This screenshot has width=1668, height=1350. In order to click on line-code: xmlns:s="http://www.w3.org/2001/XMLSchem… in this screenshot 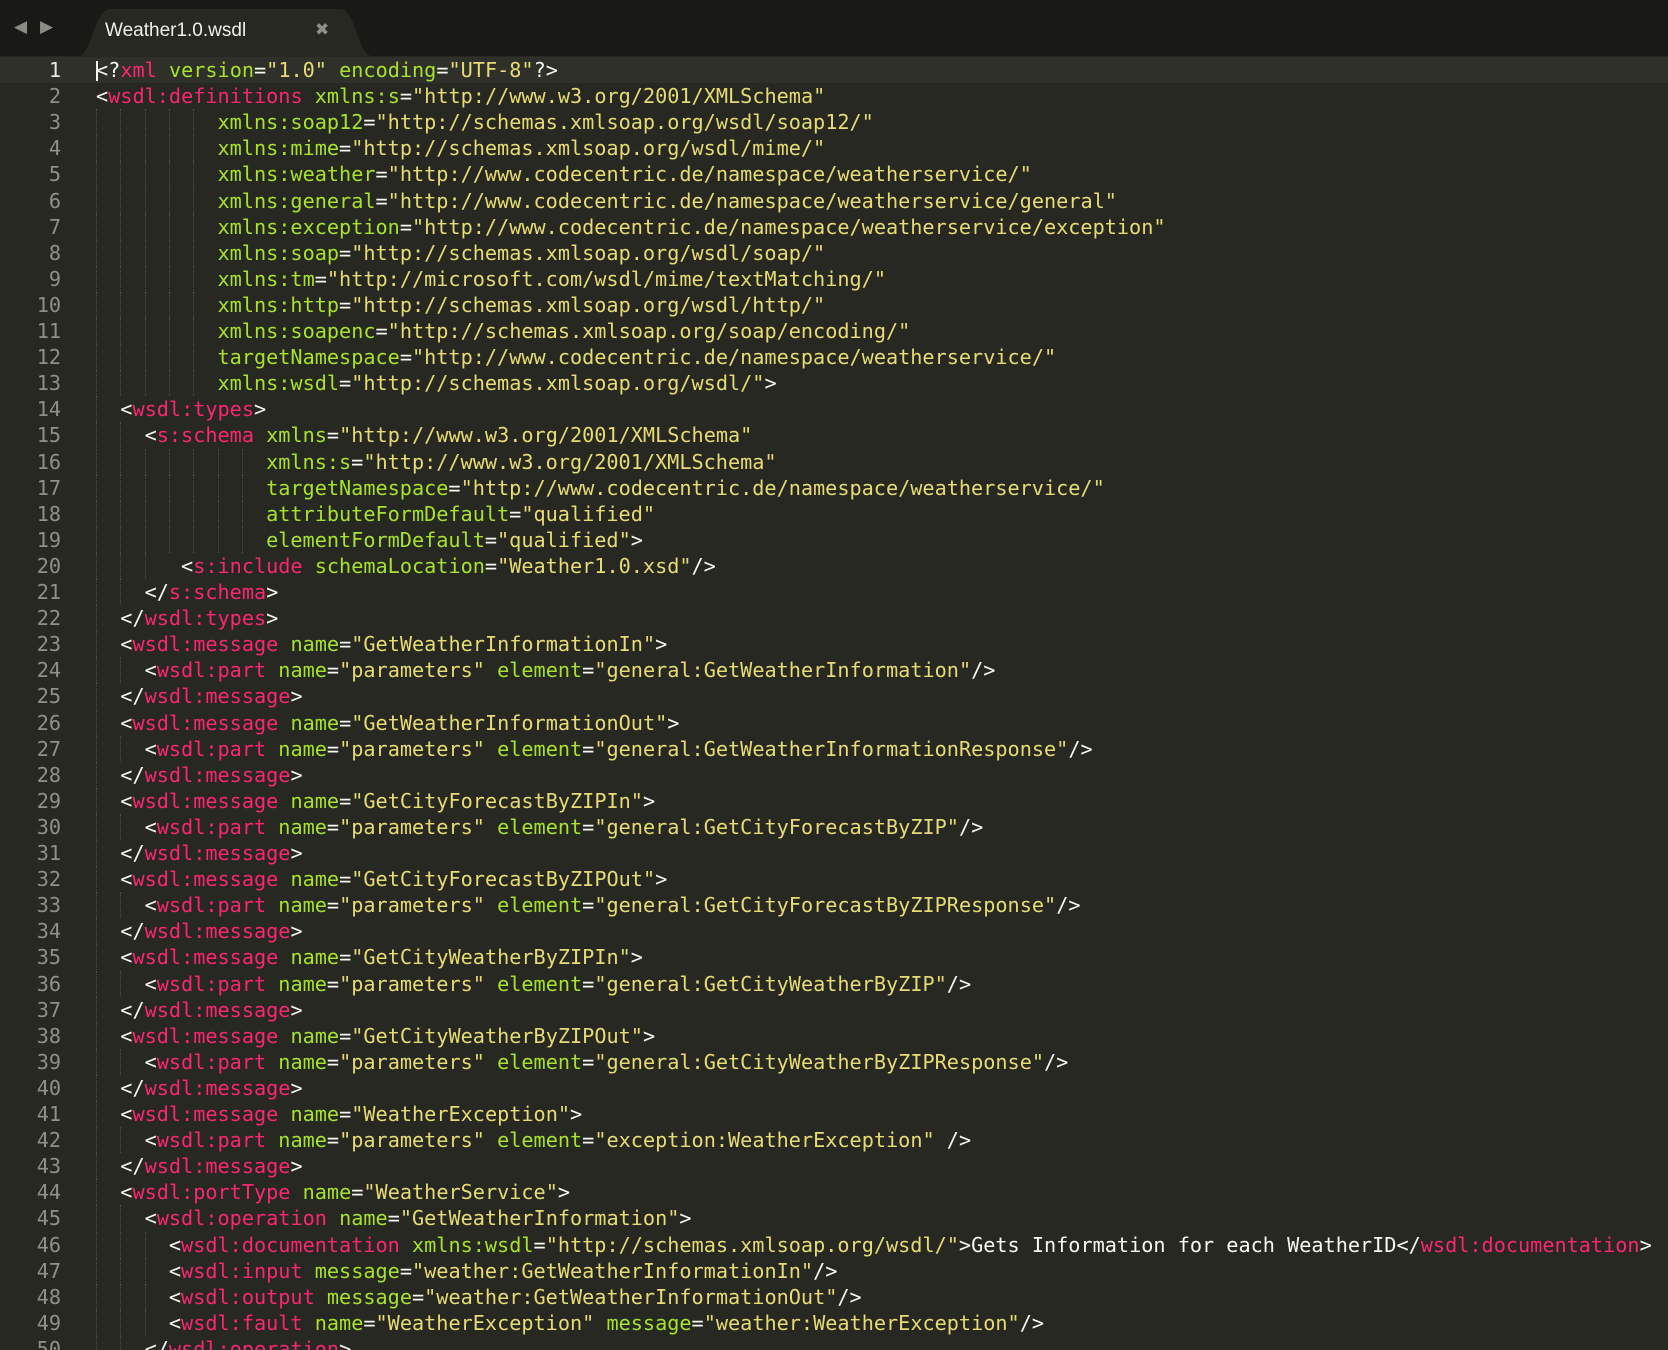, I will do `click(521, 462)`.